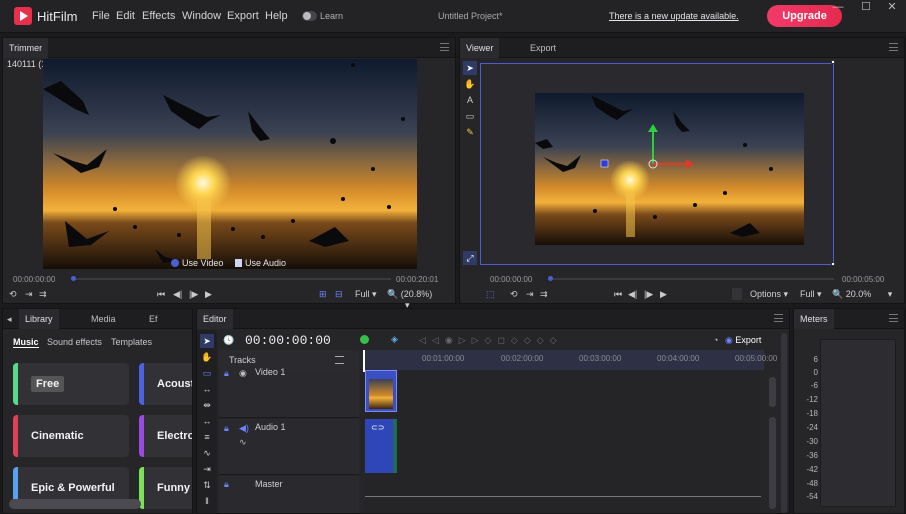  What do you see at coordinates (74, 342) in the screenshot?
I see `subtab-sound-effects: Sound effects` at bounding box center [74, 342].